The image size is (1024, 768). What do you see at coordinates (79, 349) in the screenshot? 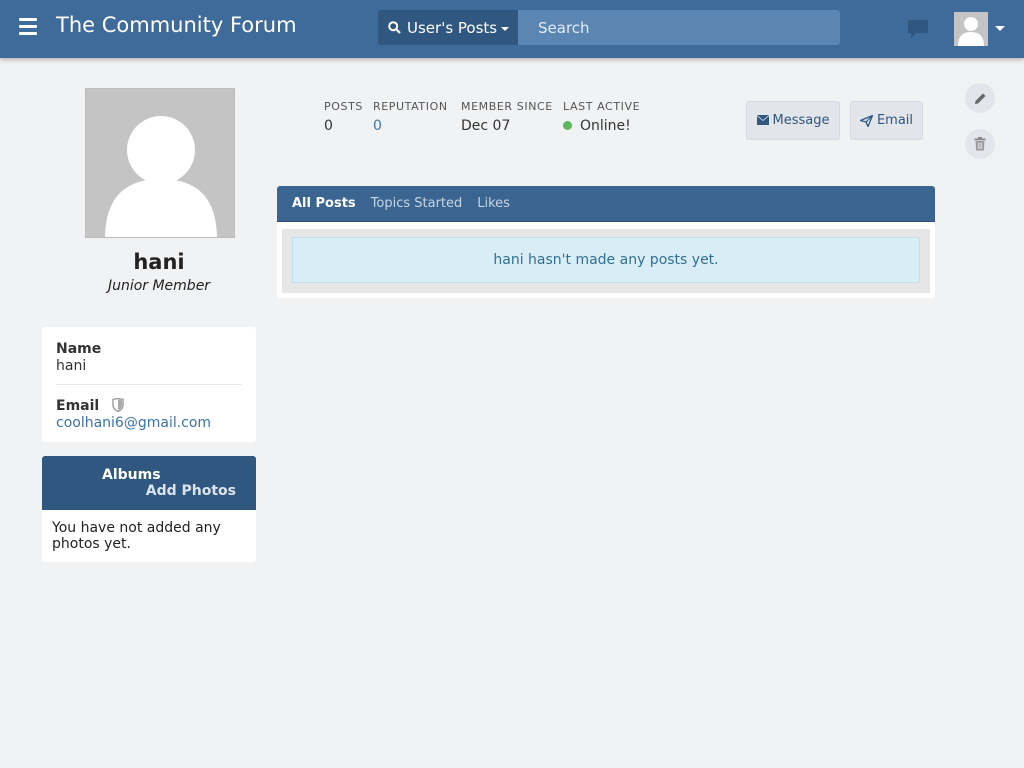
I see `name-label: Name` at bounding box center [79, 349].